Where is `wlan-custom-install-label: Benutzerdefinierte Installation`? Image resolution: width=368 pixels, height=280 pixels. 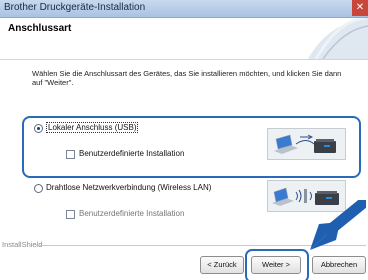
wlan-custom-install-label: Benutzerdefinierte Installation is located at coordinates (131, 213).